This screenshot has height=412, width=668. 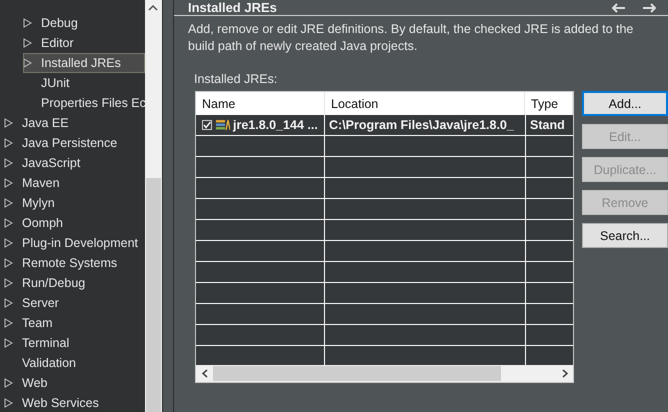 I want to click on tree-item: Installed JREs, so click(x=84, y=63).